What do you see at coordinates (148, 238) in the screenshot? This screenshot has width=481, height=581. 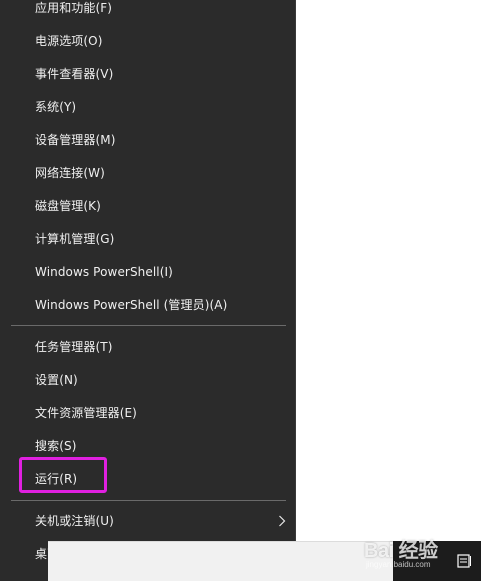 I see `menu-item-computer-management: 计算机管理(G)` at bounding box center [148, 238].